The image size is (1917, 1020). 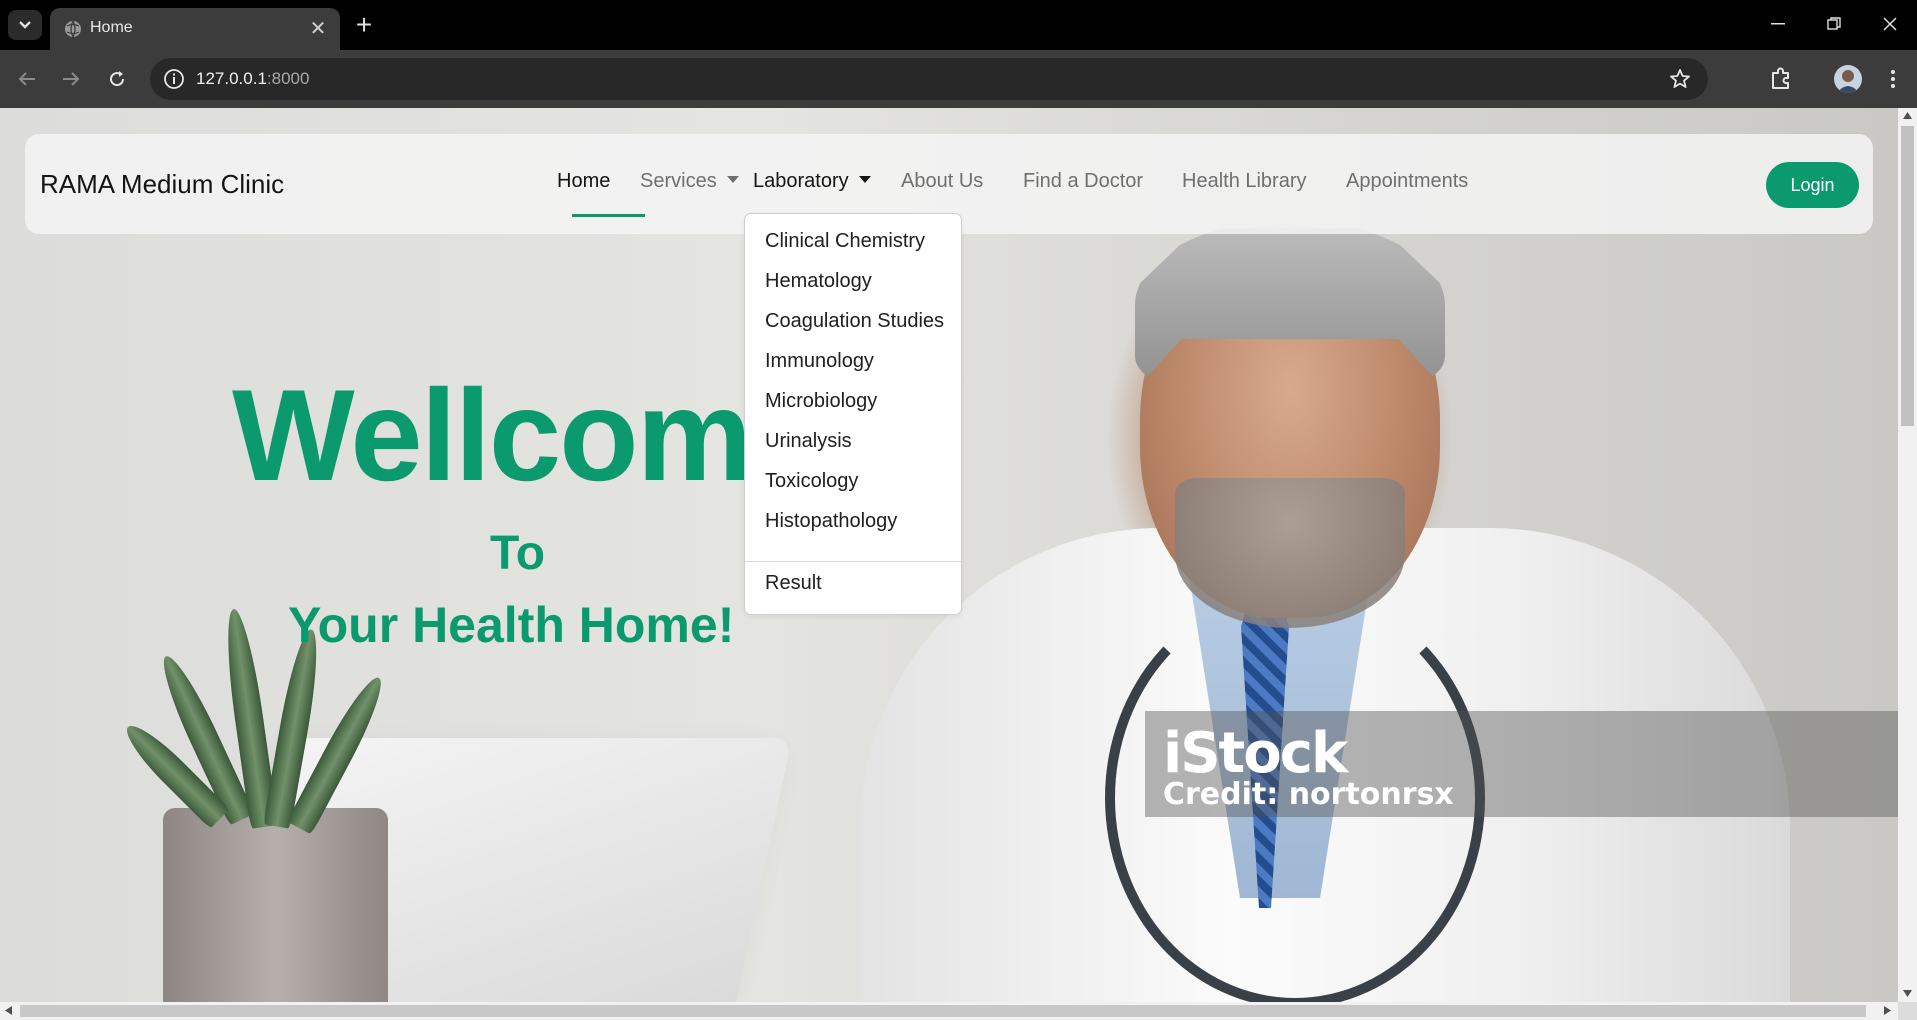 I want to click on info-icon, so click(x=174, y=79).